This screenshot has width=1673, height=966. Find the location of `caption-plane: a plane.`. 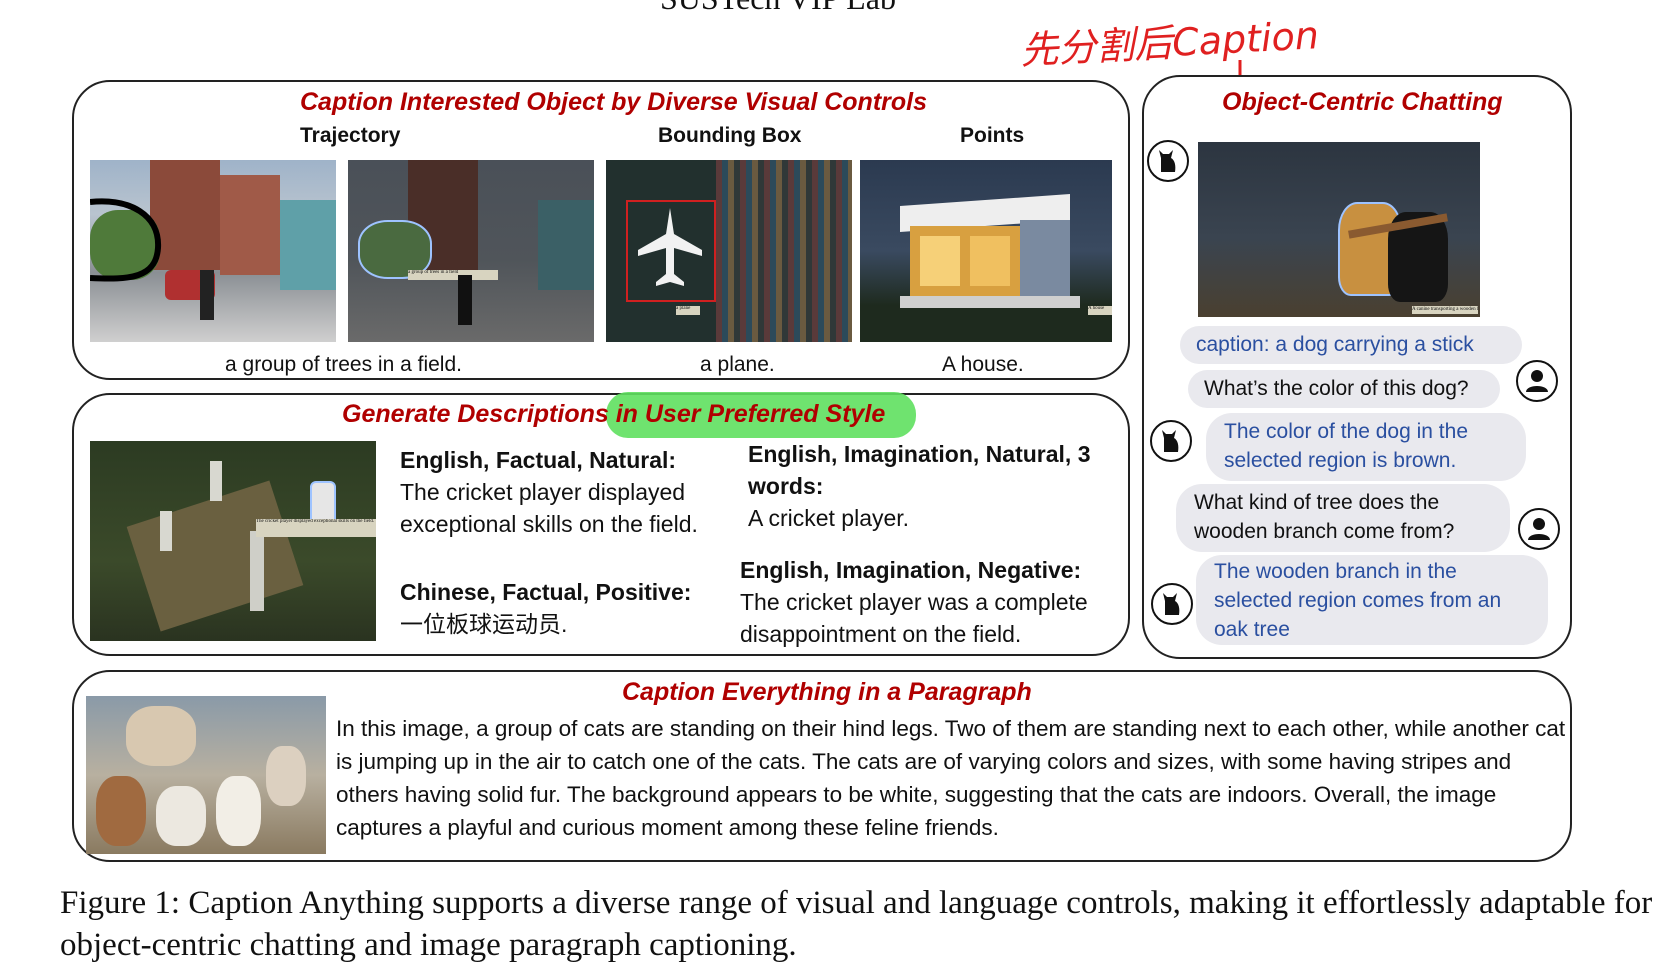

caption-plane: a plane. is located at coordinates (737, 364).